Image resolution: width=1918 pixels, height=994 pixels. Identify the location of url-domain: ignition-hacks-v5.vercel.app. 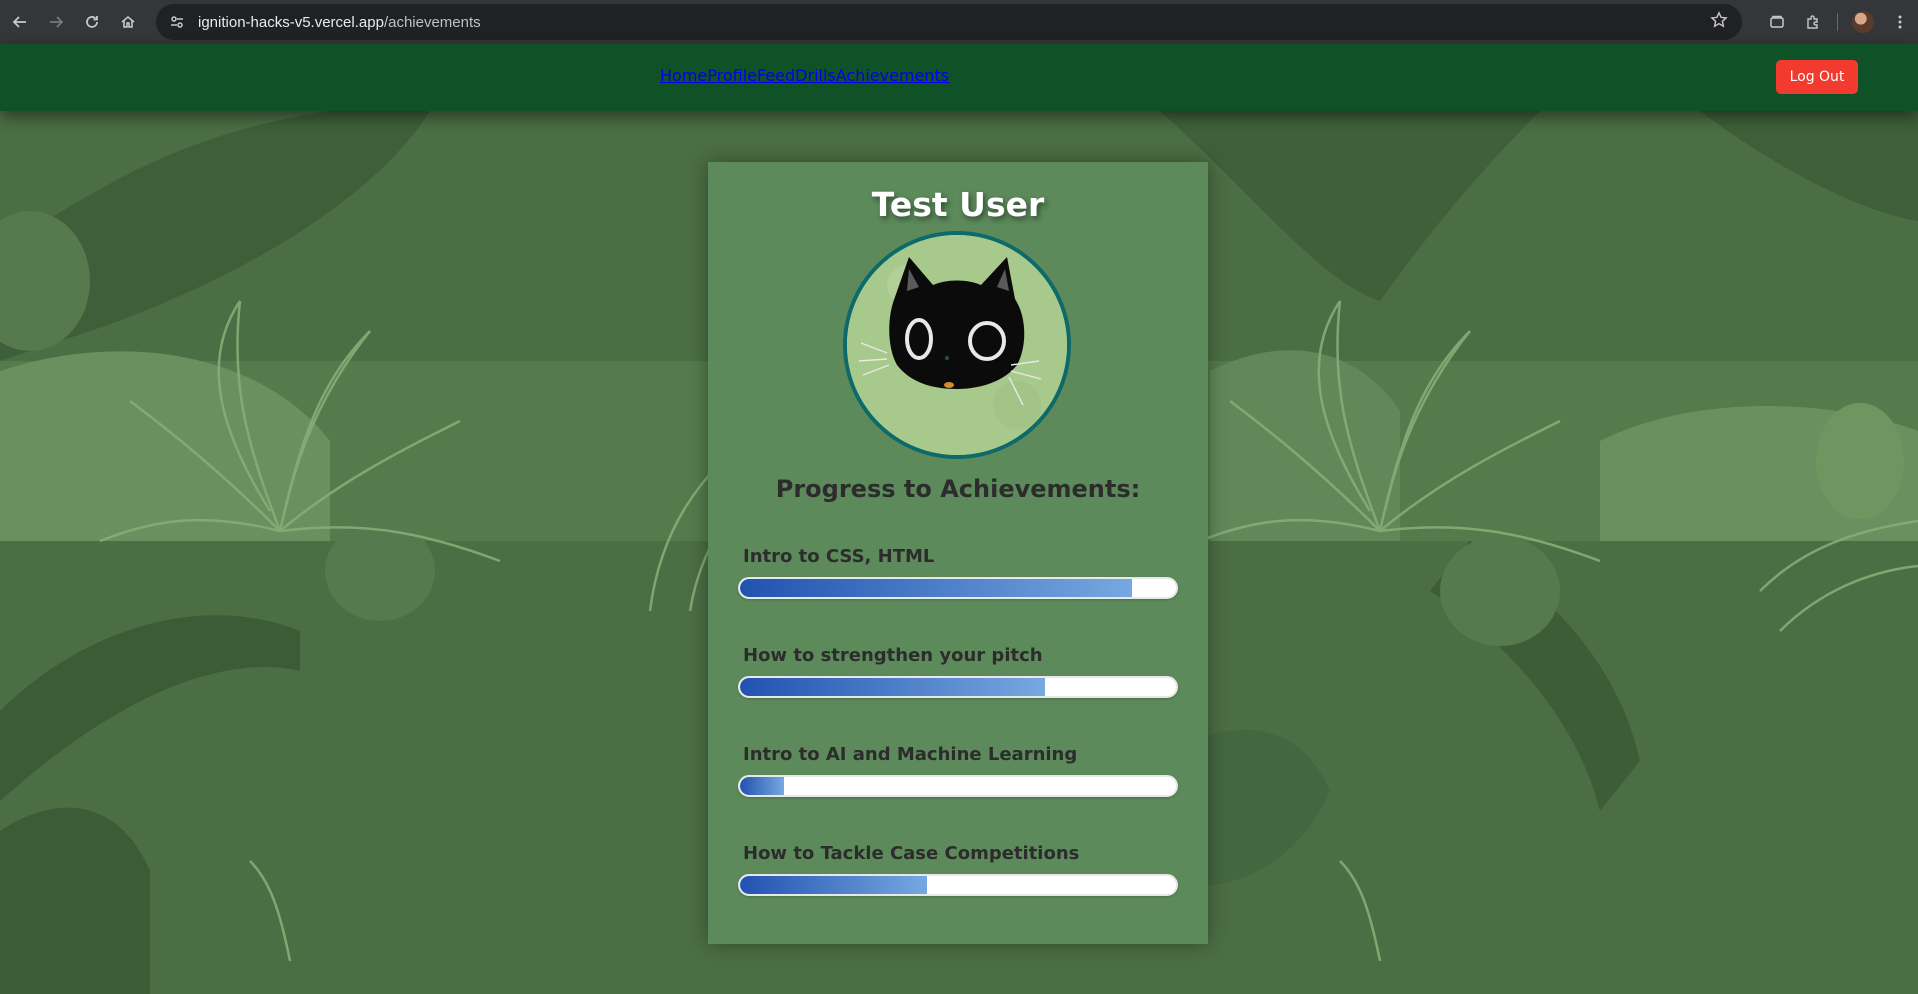
(291, 22).